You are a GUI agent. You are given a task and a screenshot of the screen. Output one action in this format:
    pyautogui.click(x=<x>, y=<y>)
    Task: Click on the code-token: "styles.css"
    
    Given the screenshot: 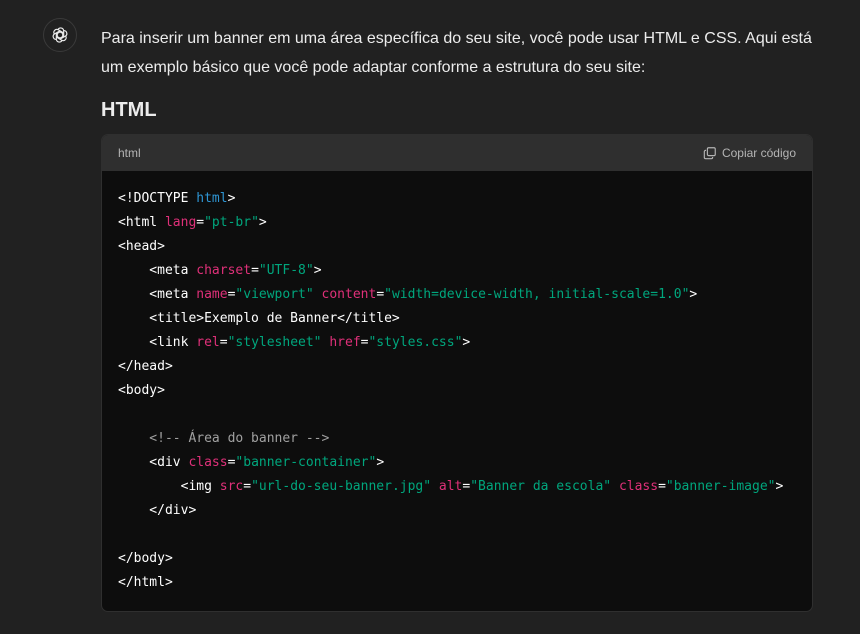 What is the action you would take?
    pyautogui.click(x=415, y=342)
    